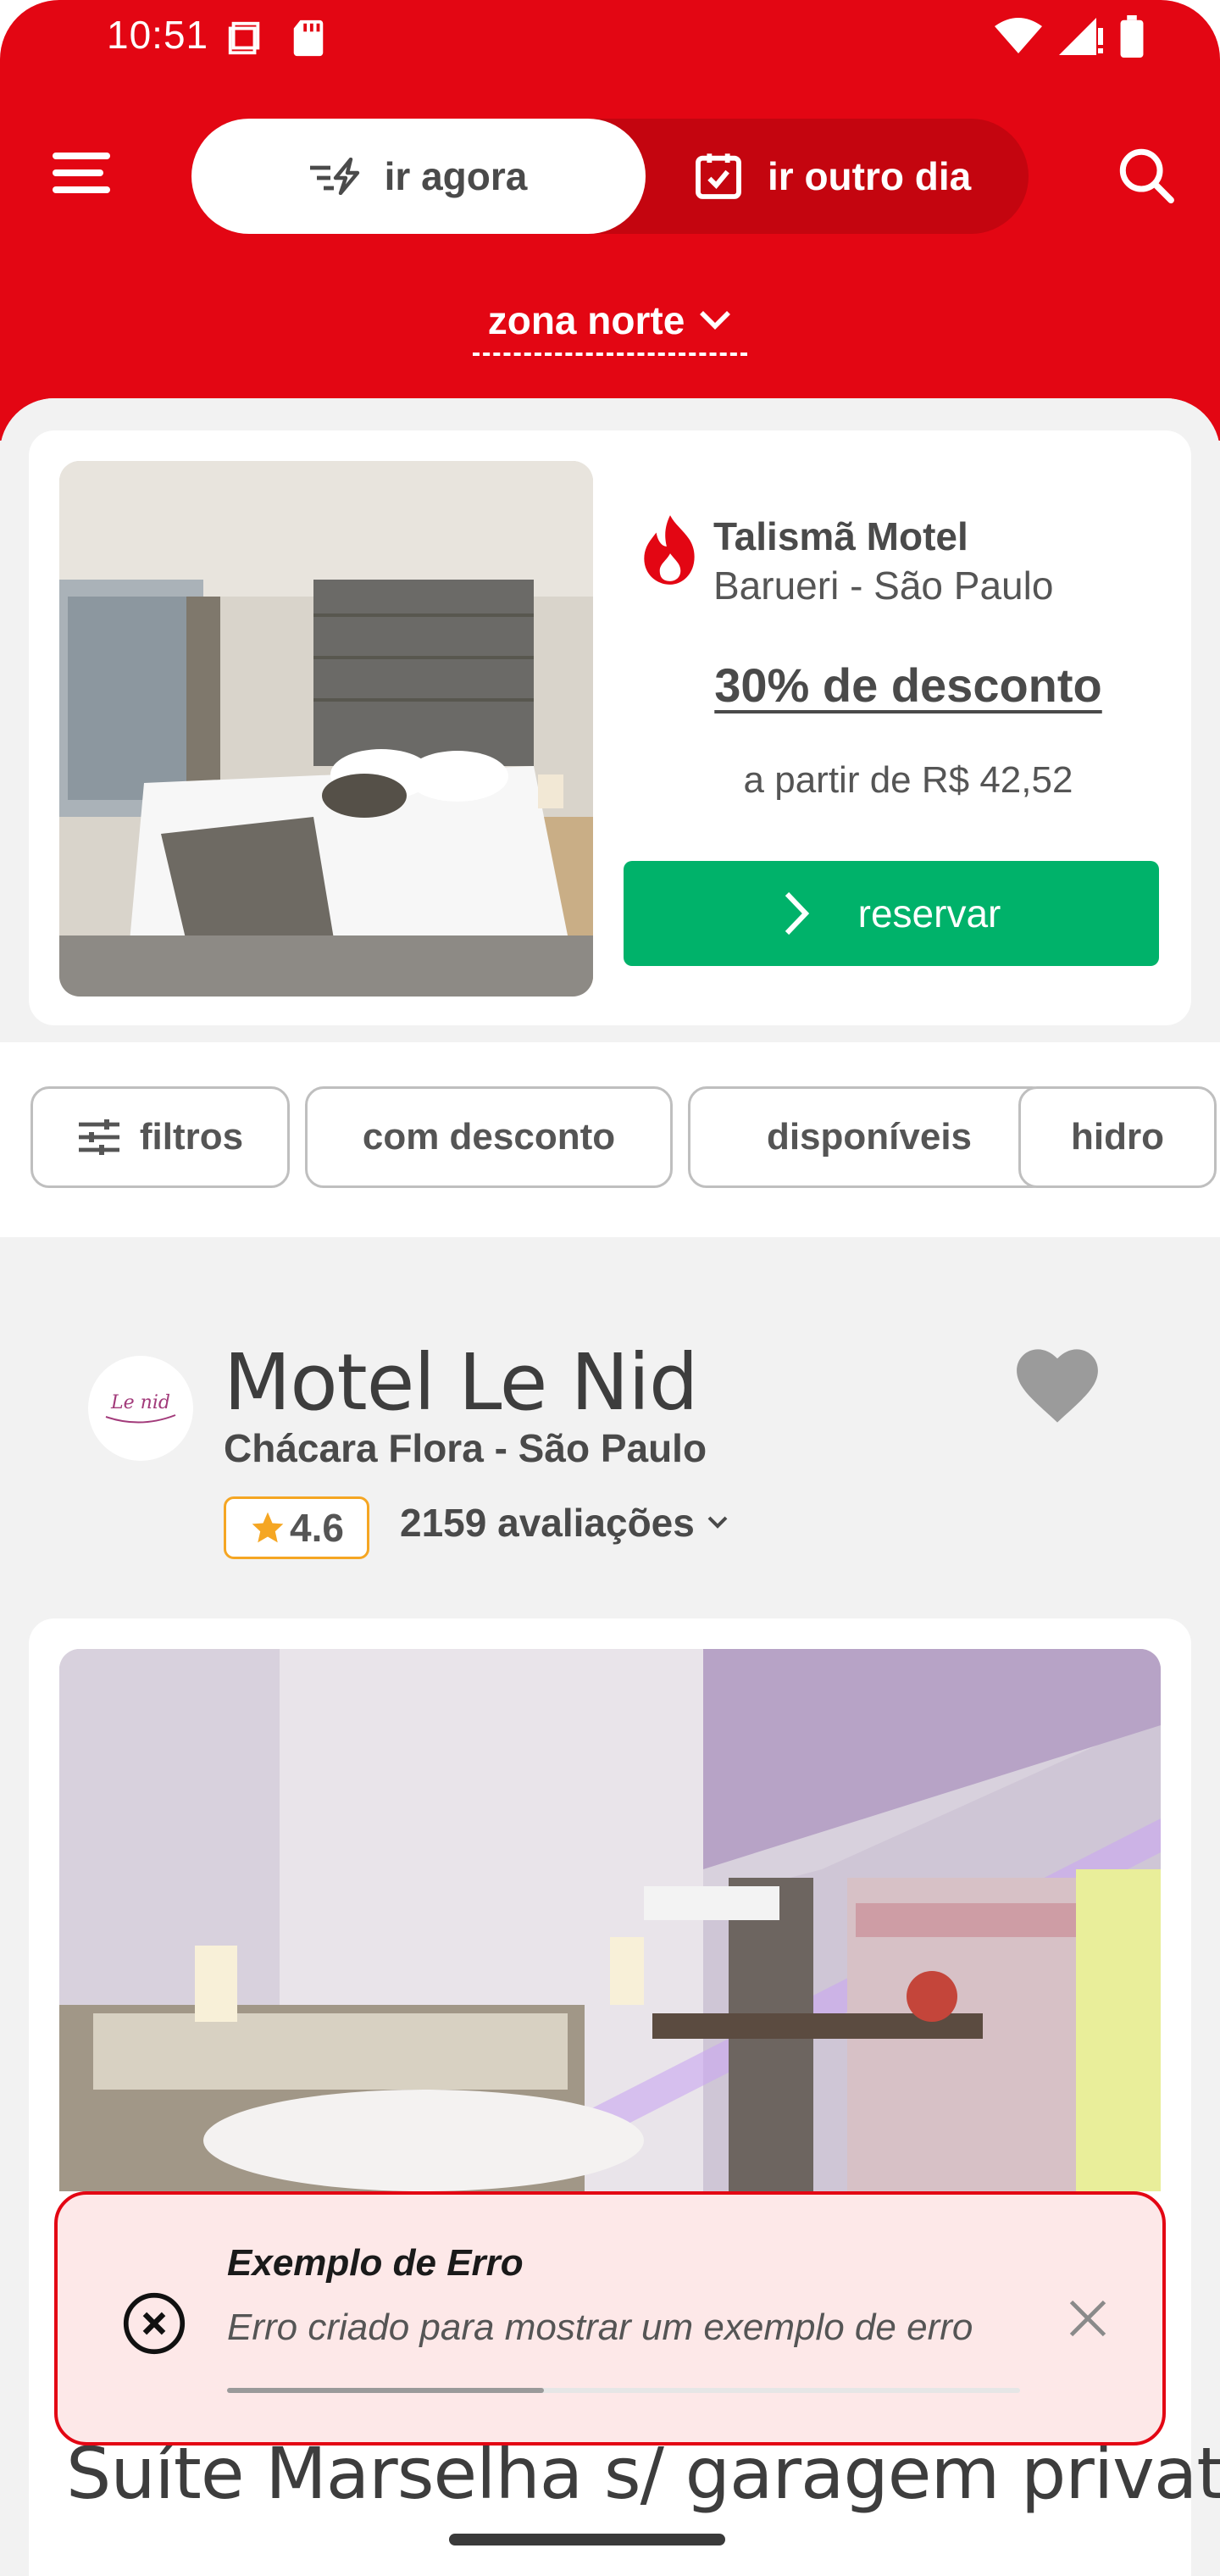  What do you see at coordinates (98, 1137) in the screenshot?
I see `sliders-icon` at bounding box center [98, 1137].